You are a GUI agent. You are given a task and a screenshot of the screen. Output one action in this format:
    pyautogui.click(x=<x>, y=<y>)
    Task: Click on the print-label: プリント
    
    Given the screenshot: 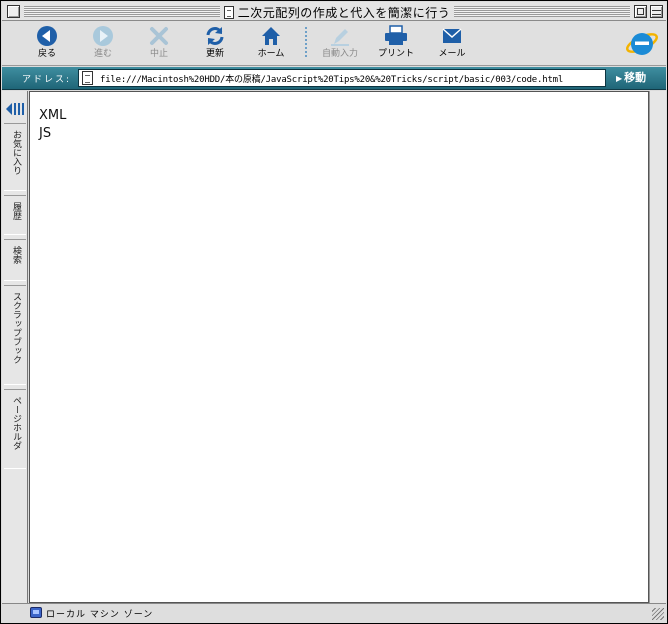 What is the action you would take?
    pyautogui.click(x=395, y=54)
    